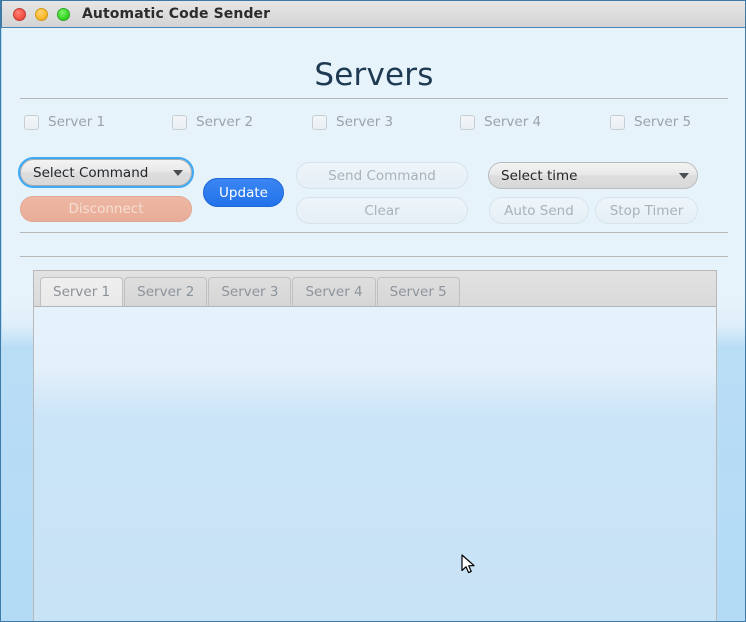  I want to click on checkbox-item-server-1: Server 1, so click(64, 122).